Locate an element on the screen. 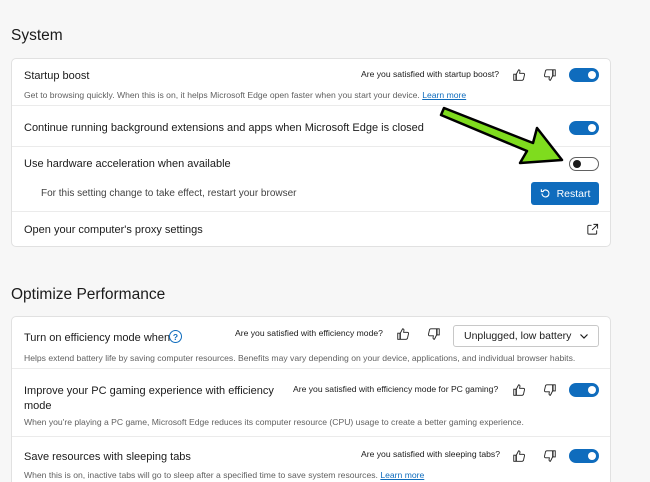 Image resolution: width=650 pixels, height=482 pixels. hardware-acceleration-title: Use hardware acceleration when available is located at coordinates (127, 164).